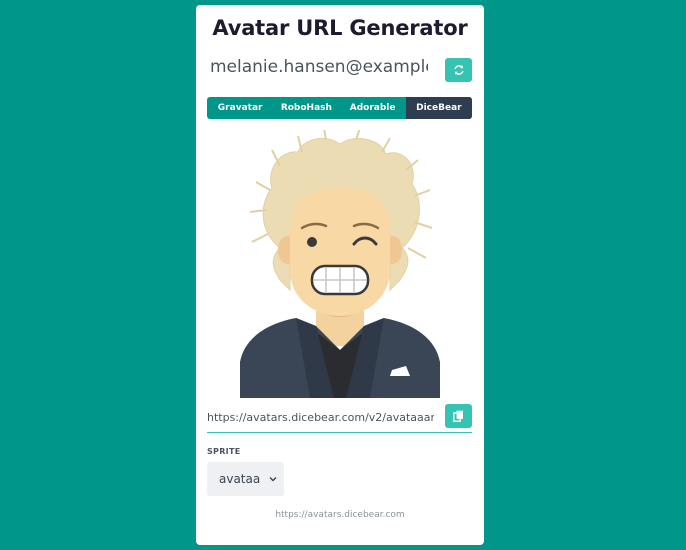  Describe the element at coordinates (319, 67) in the screenshot. I see `email-value: melanie.hansen@example.com` at that location.